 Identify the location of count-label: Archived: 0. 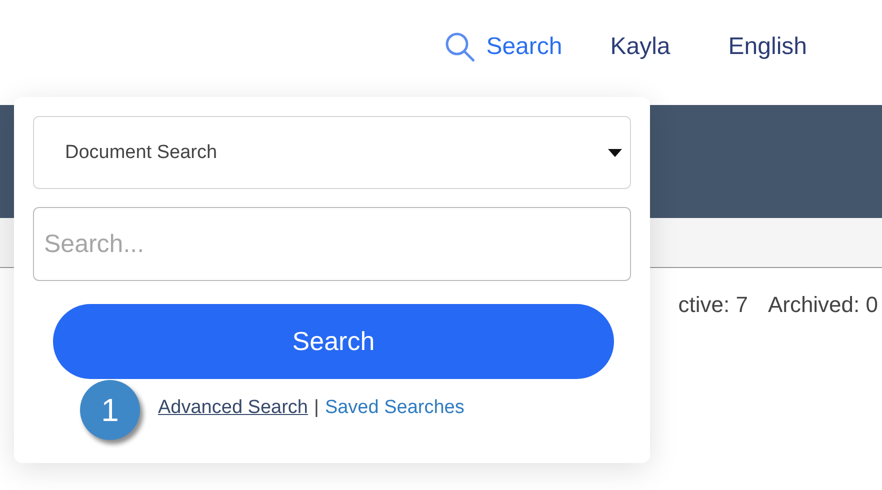
(823, 305).